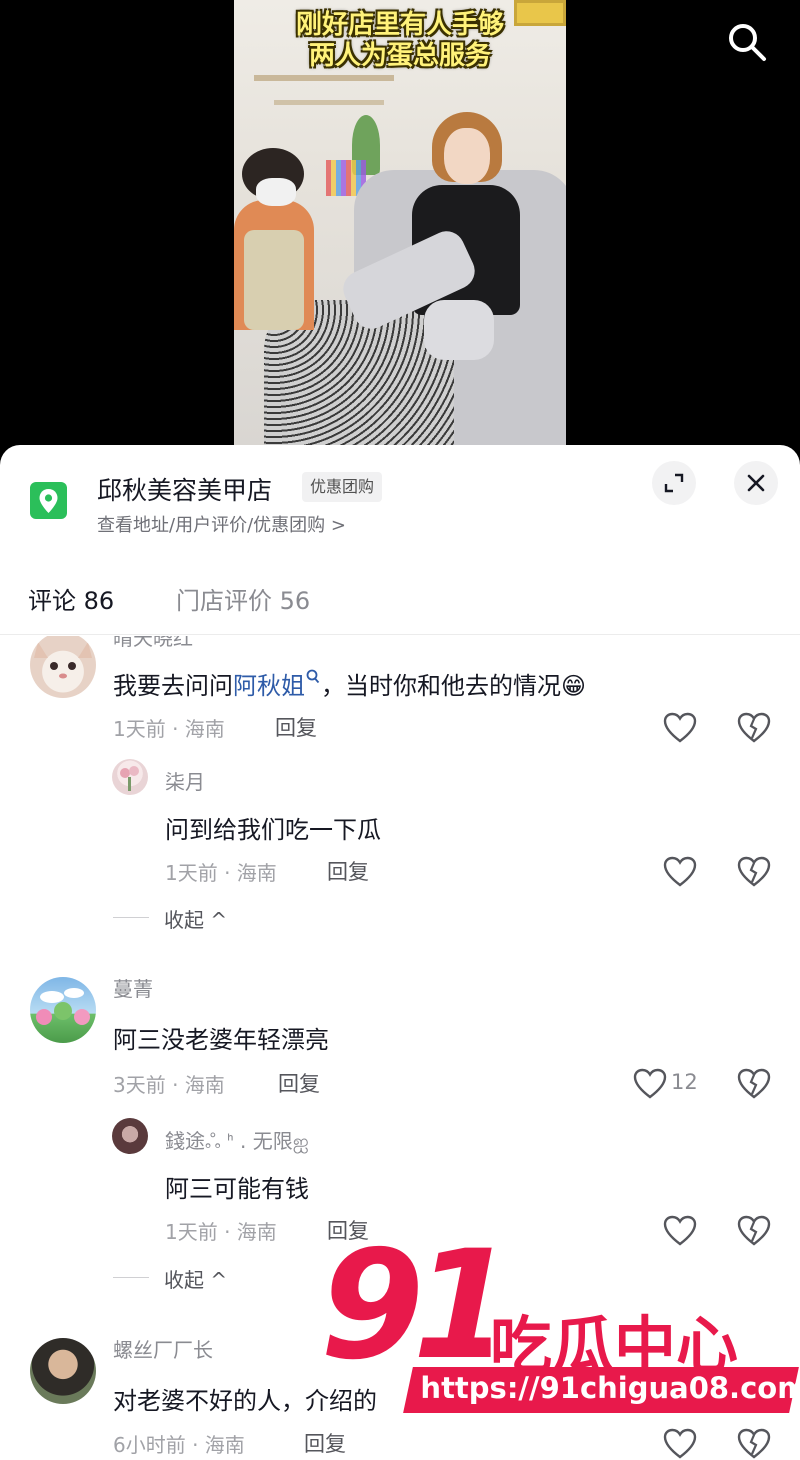 The width and height of the screenshot is (800, 1460). I want to click on technician-mask, so click(276, 192).